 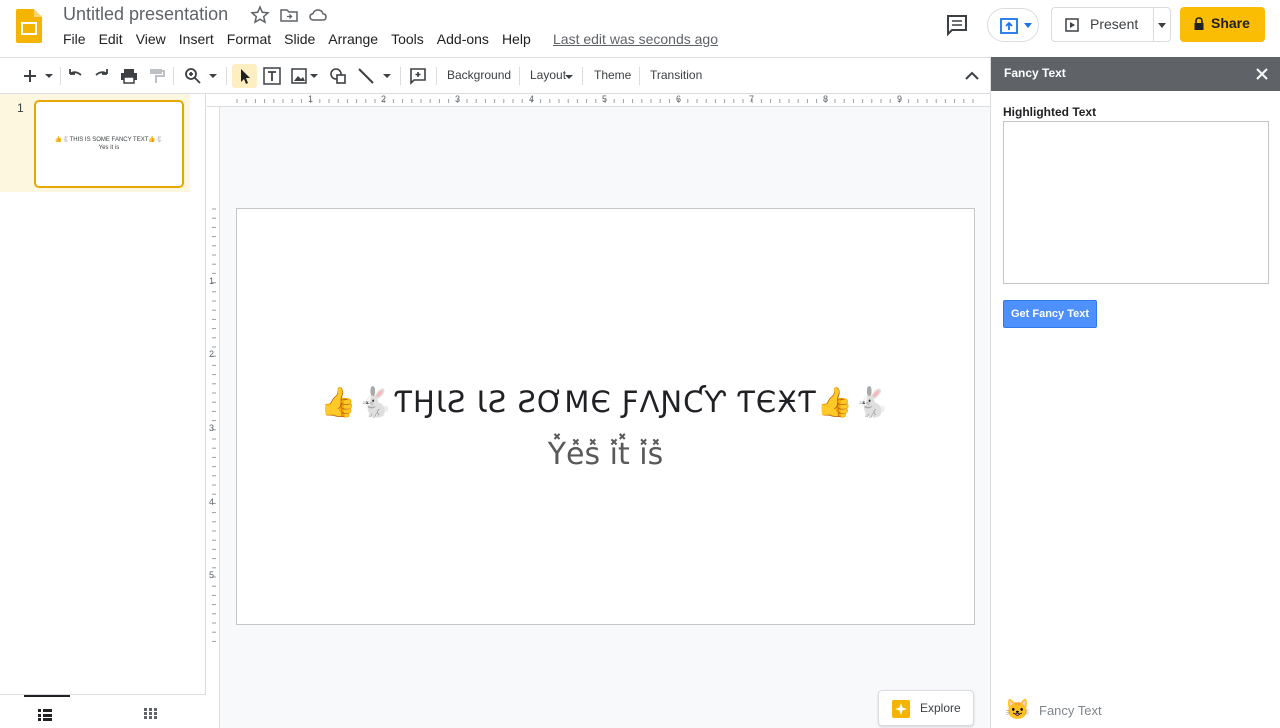 What do you see at coordinates (20, 108) in the screenshot?
I see `slide-number: 1` at bounding box center [20, 108].